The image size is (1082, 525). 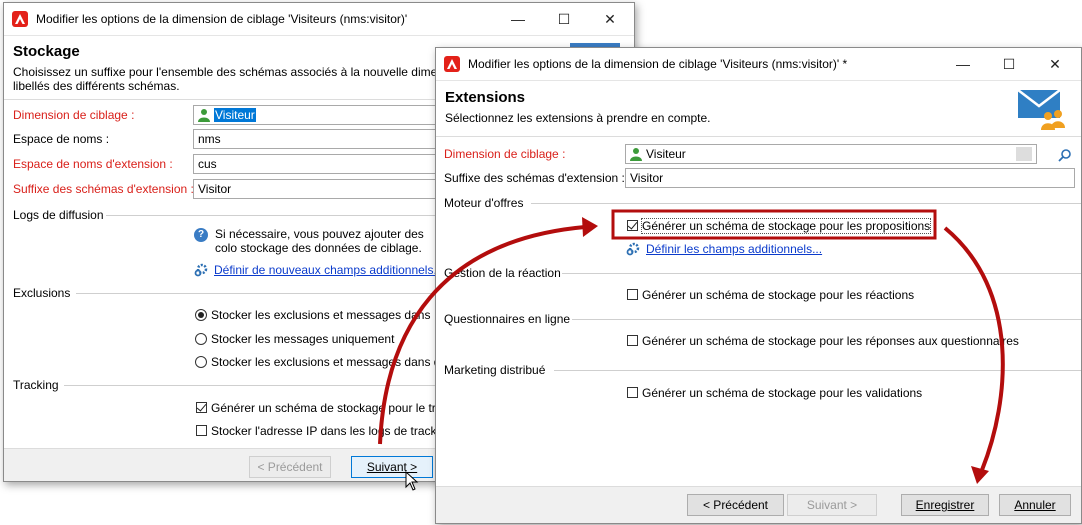 What do you see at coordinates (826, 319) in the screenshot?
I see `surveys-section-line` at bounding box center [826, 319].